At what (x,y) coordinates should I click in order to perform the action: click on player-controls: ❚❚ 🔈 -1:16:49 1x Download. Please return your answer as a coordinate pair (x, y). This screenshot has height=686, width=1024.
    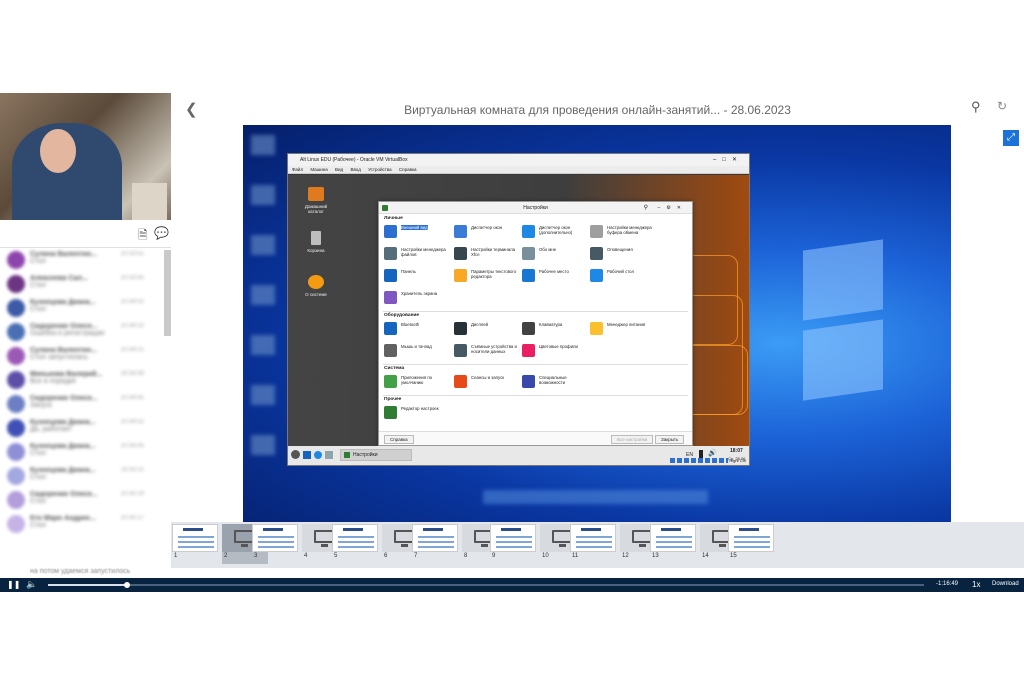
    Looking at the image, I should click on (512, 585).